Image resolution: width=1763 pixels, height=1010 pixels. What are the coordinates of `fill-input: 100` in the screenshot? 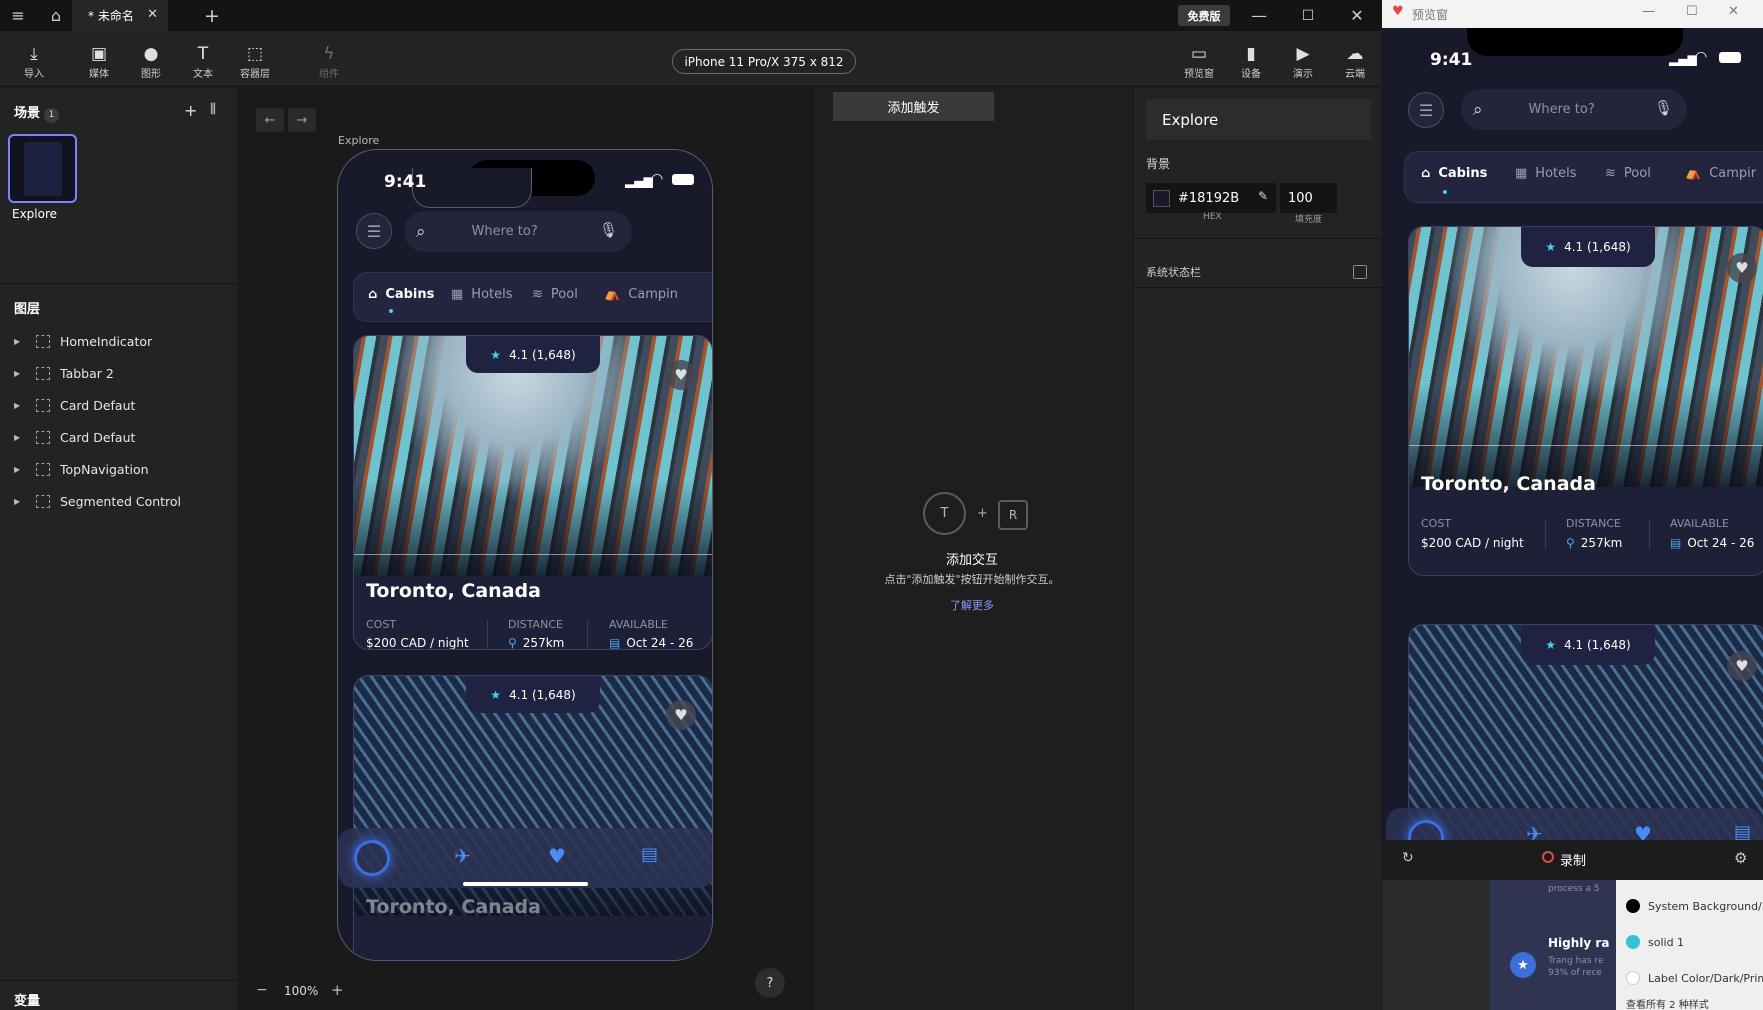 It's located at (1308, 198).